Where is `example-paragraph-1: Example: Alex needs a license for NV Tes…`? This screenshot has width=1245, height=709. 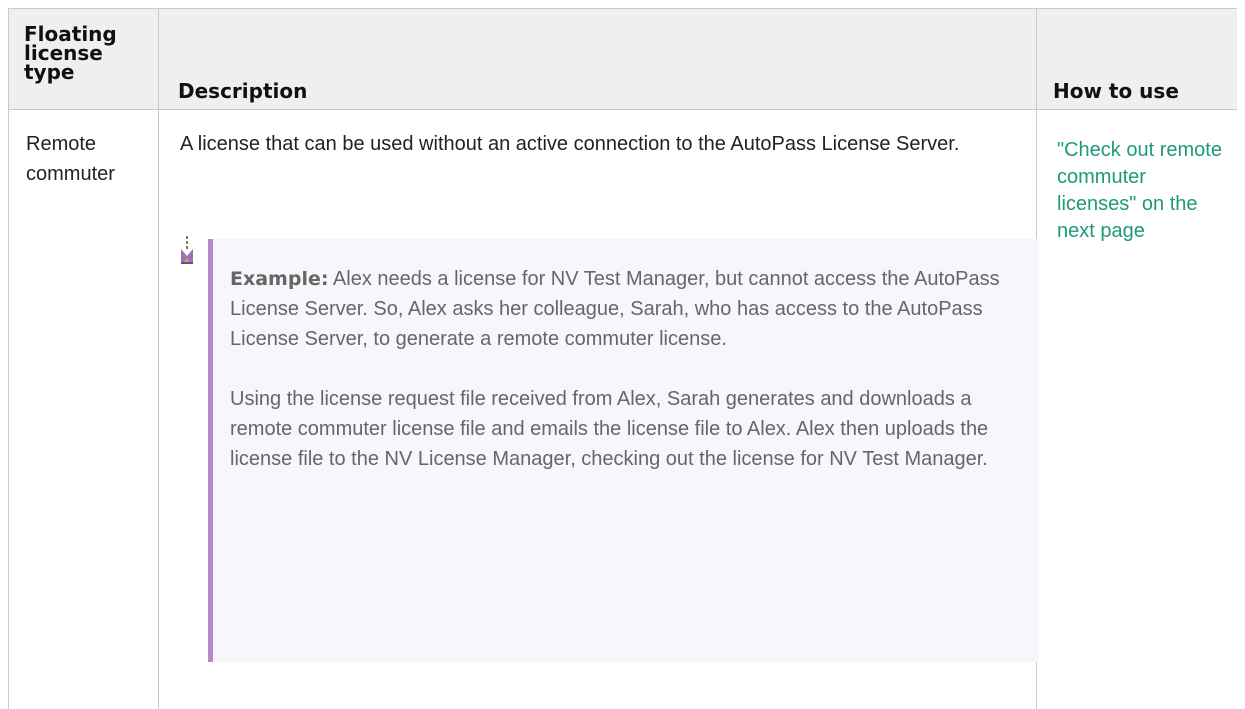 example-paragraph-1: Example: Alex needs a license for NV Tes… is located at coordinates (625, 309).